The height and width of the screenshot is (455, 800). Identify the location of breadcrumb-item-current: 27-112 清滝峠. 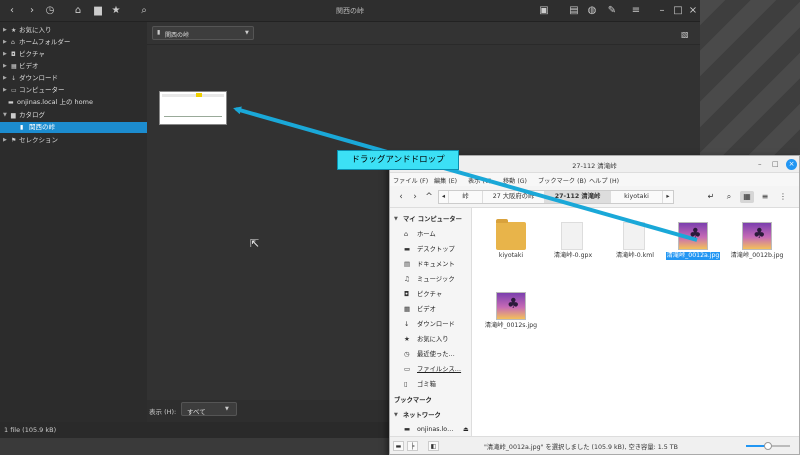
(578, 197).